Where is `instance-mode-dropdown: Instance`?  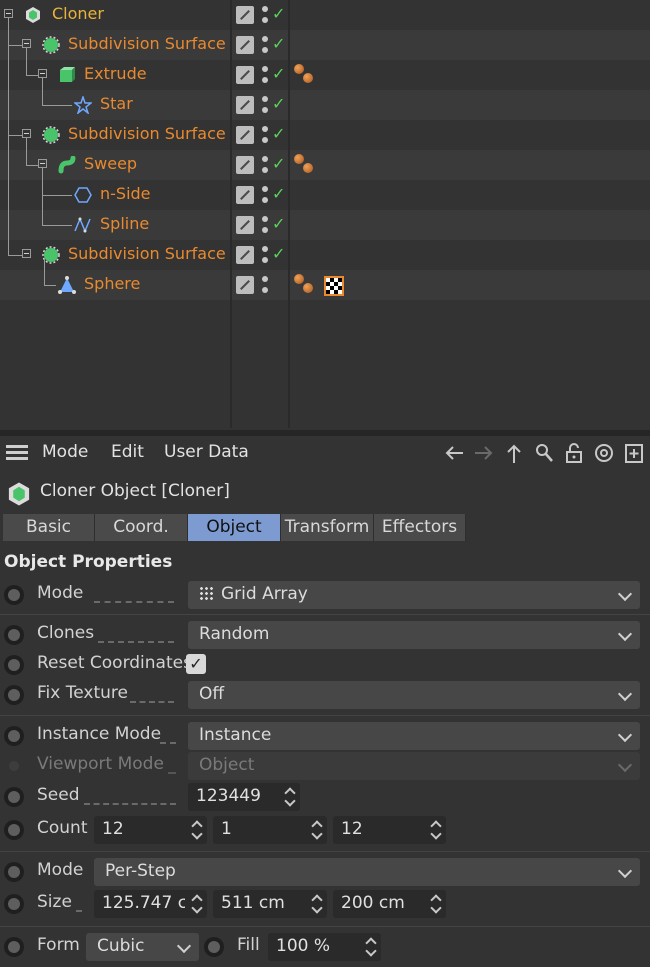
instance-mode-dropdown: Instance is located at coordinates (414, 736).